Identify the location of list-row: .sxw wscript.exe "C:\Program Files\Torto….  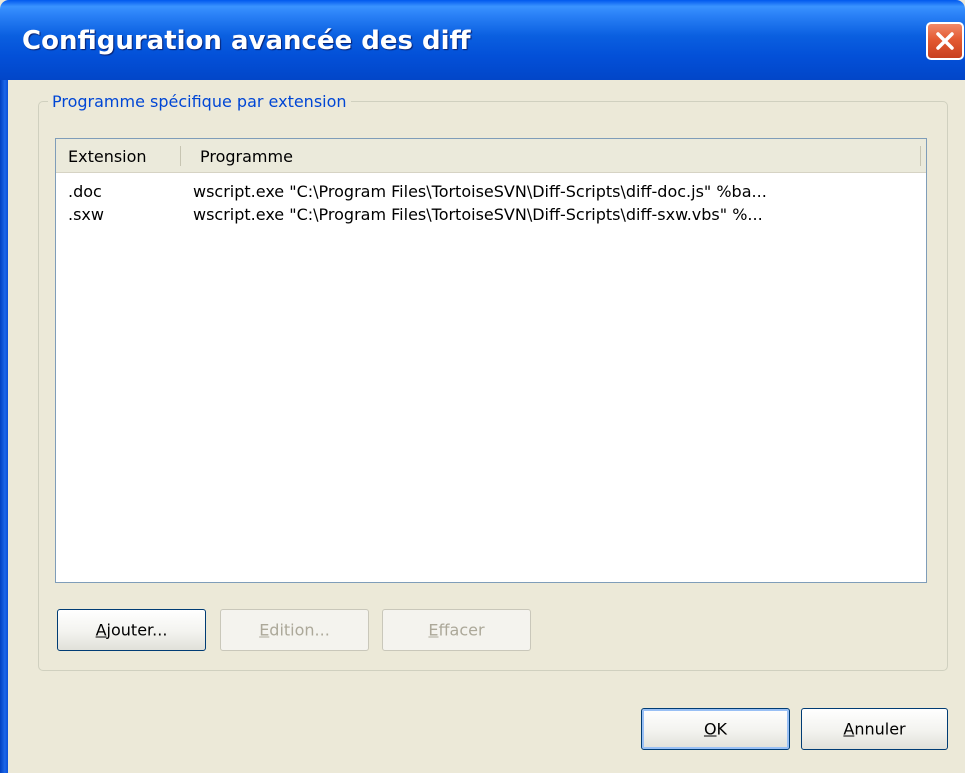
(491, 216).